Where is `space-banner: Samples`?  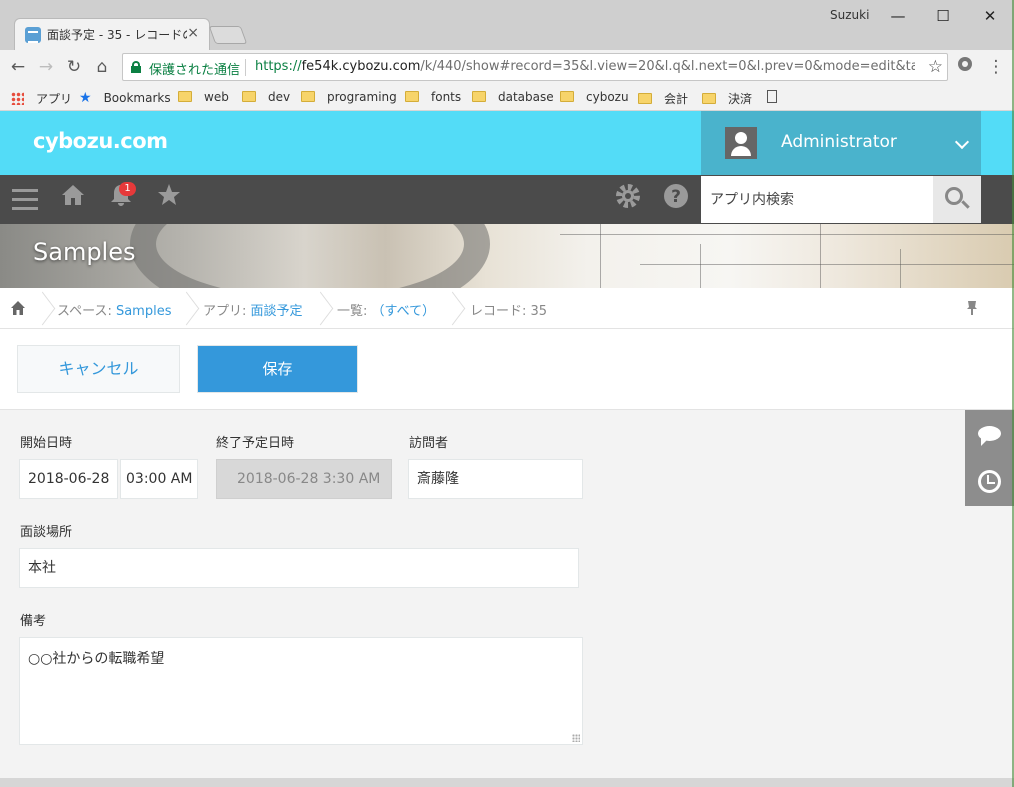 space-banner: Samples is located at coordinates (507, 256).